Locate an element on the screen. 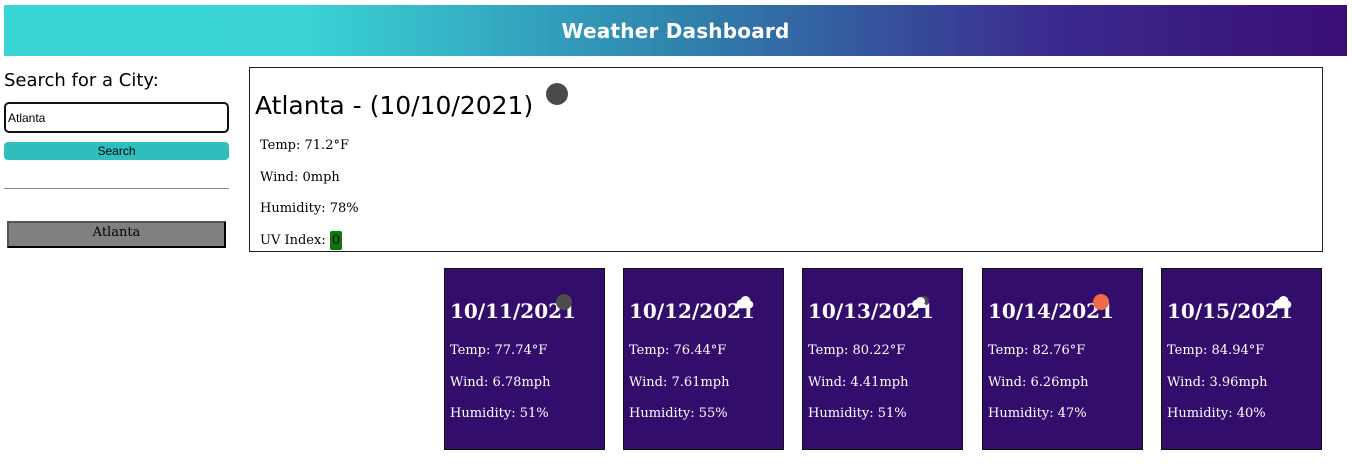  forecast-wind: Wind: 6.78mph is located at coordinates (500, 382).